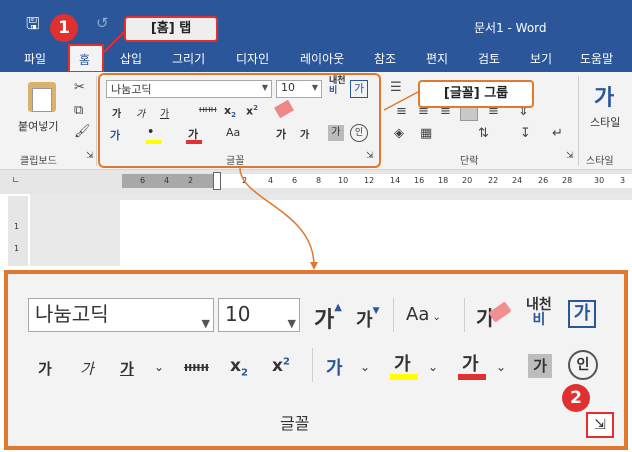 The image size is (632, 452). What do you see at coordinates (45, 368) in the screenshot?
I see `bold-icon: 가` at bounding box center [45, 368].